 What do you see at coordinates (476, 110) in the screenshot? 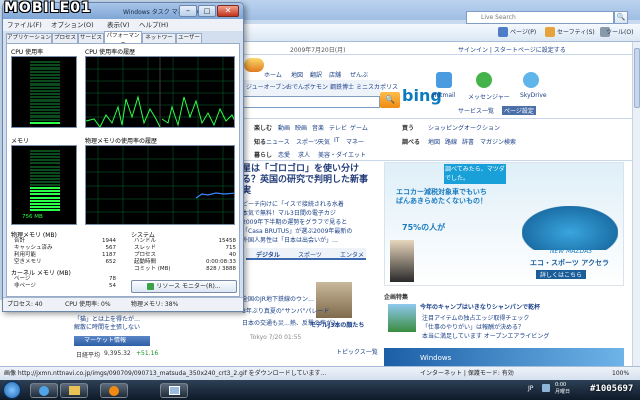
I see `service-list-link: サービス一覧` at bounding box center [476, 110].